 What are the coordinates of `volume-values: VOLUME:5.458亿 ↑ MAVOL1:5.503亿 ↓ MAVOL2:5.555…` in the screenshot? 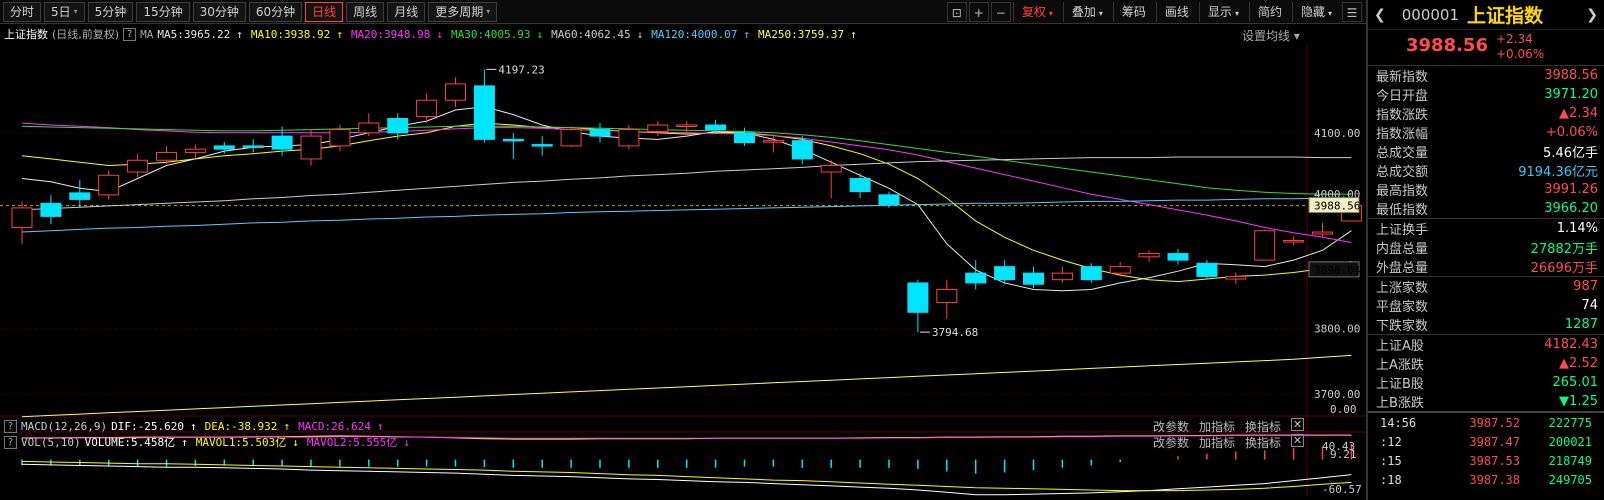 It's located at (251, 442).